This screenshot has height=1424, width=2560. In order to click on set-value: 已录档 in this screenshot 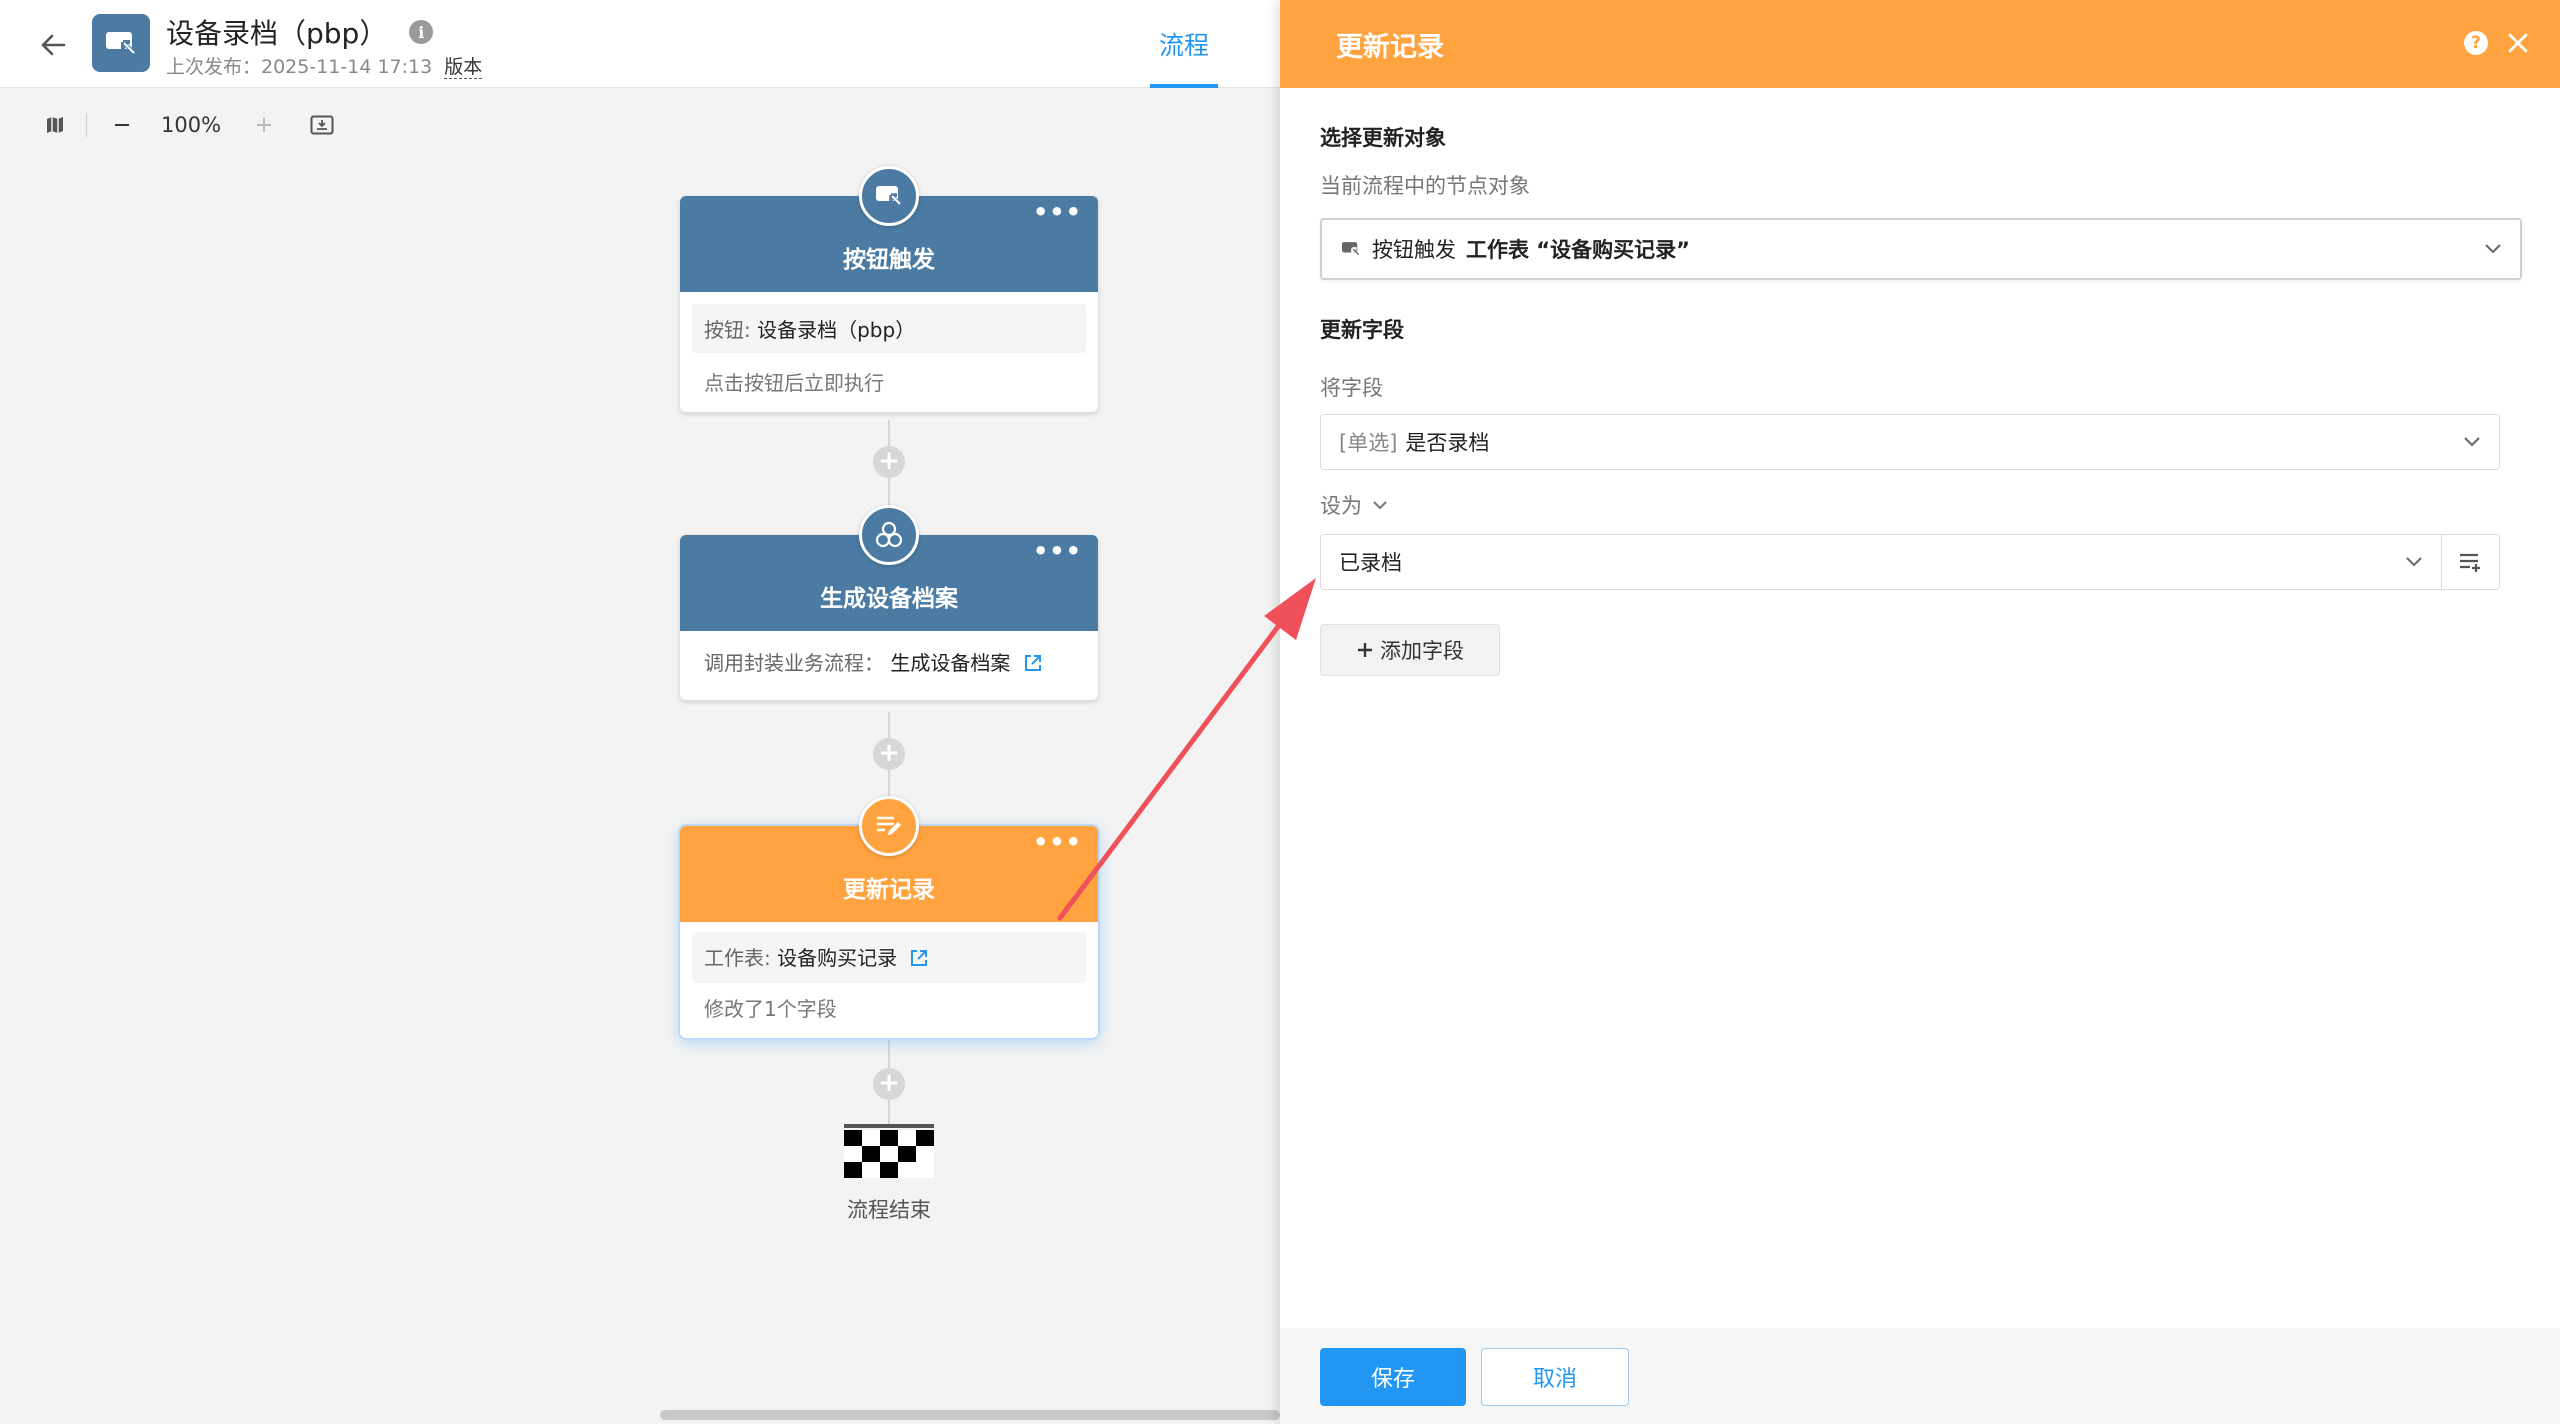, I will do `click(1370, 563)`.